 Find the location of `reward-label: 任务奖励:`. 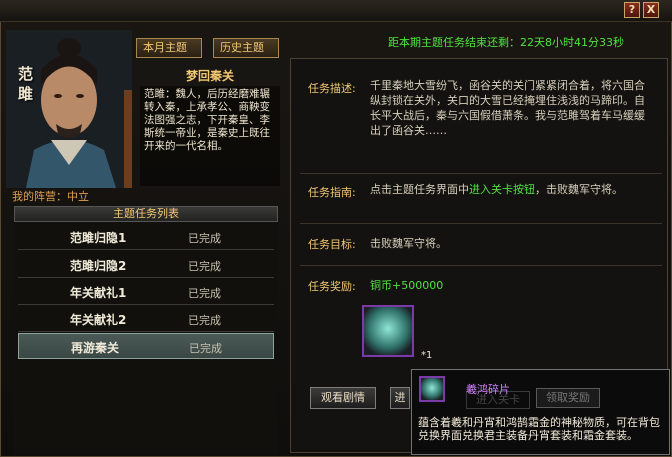

reward-label: 任务奖励: is located at coordinates (332, 286).